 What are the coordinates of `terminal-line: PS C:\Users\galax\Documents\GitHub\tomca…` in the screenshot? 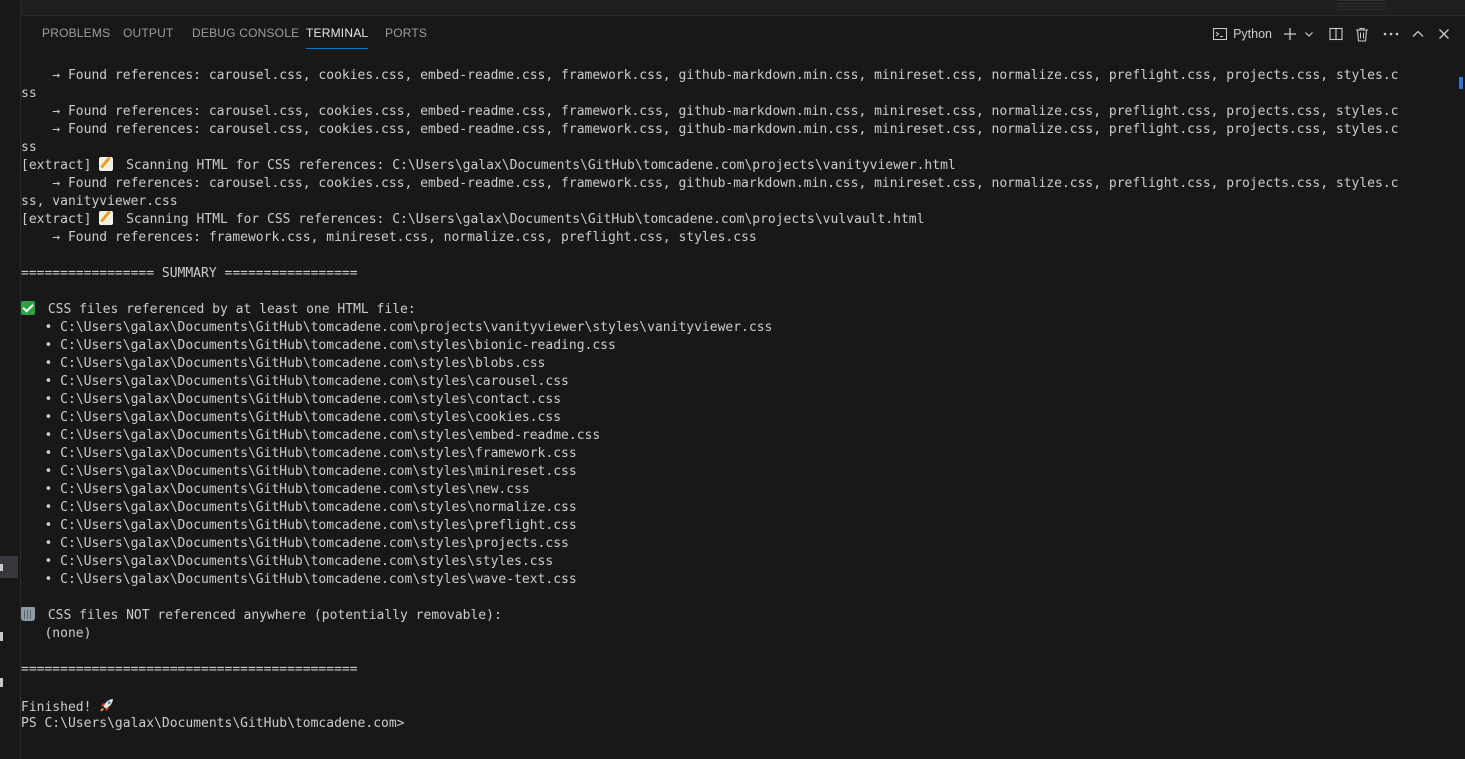 It's located at (213, 723).